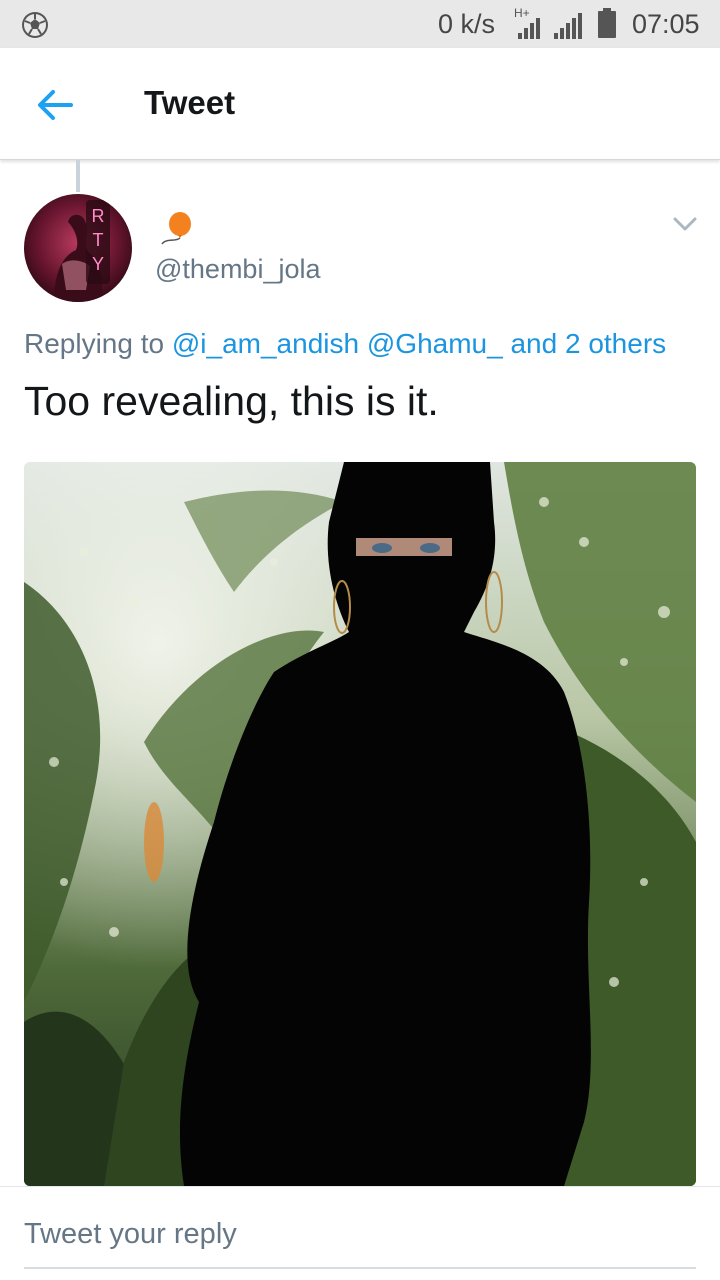 The image size is (720, 1280). Describe the element at coordinates (588, 343) in the screenshot. I see `others-link: and 2 others` at that location.